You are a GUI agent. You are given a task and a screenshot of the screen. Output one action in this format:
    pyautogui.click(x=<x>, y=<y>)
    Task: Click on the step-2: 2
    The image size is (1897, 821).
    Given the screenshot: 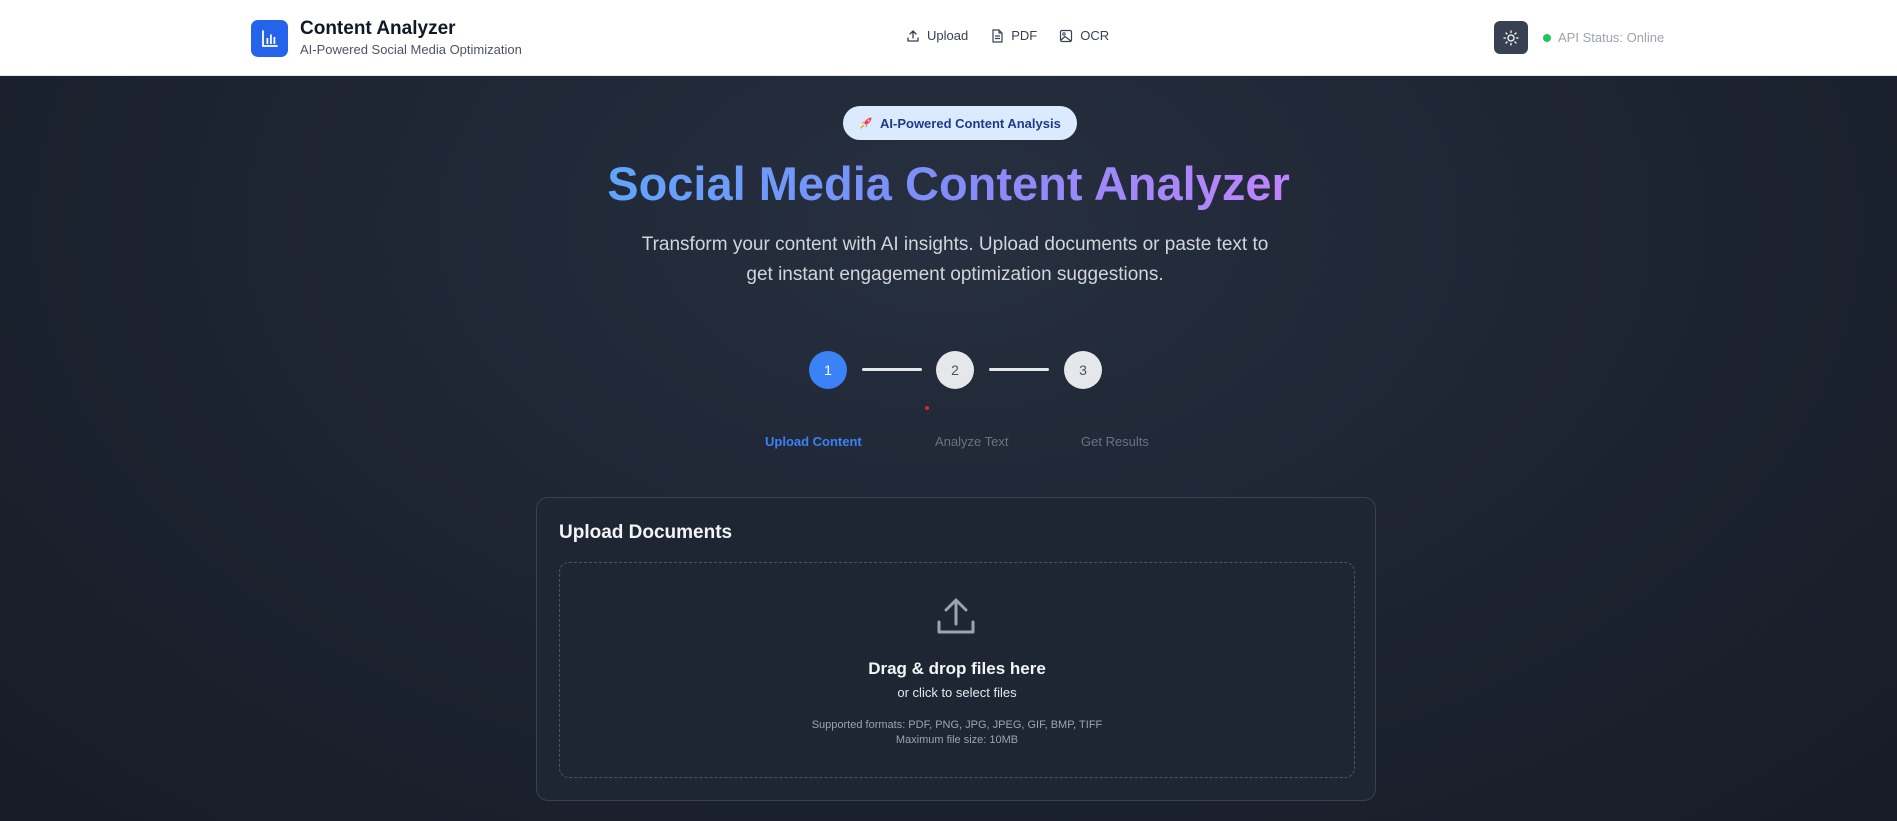 What is the action you would take?
    pyautogui.click(x=955, y=370)
    